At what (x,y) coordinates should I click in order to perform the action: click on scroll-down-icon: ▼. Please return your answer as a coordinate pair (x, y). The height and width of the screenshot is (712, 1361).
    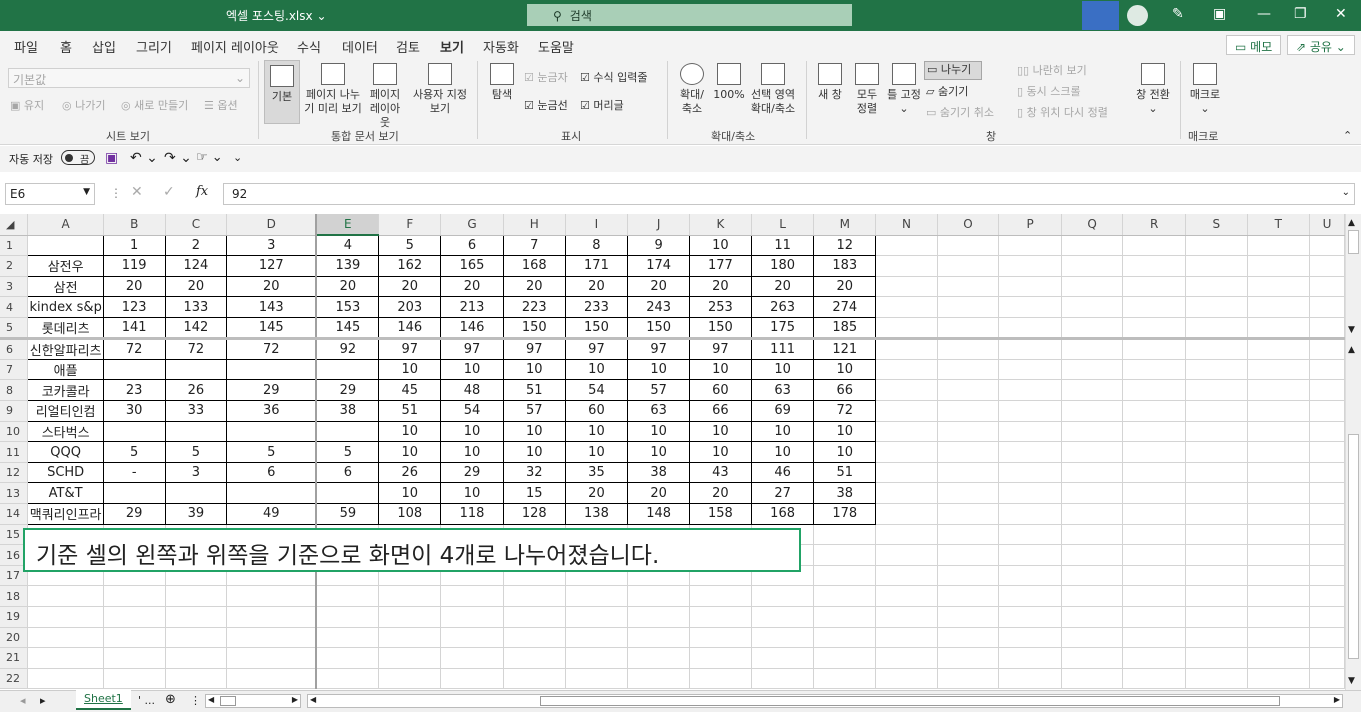
    Looking at the image, I should click on (1351, 330).